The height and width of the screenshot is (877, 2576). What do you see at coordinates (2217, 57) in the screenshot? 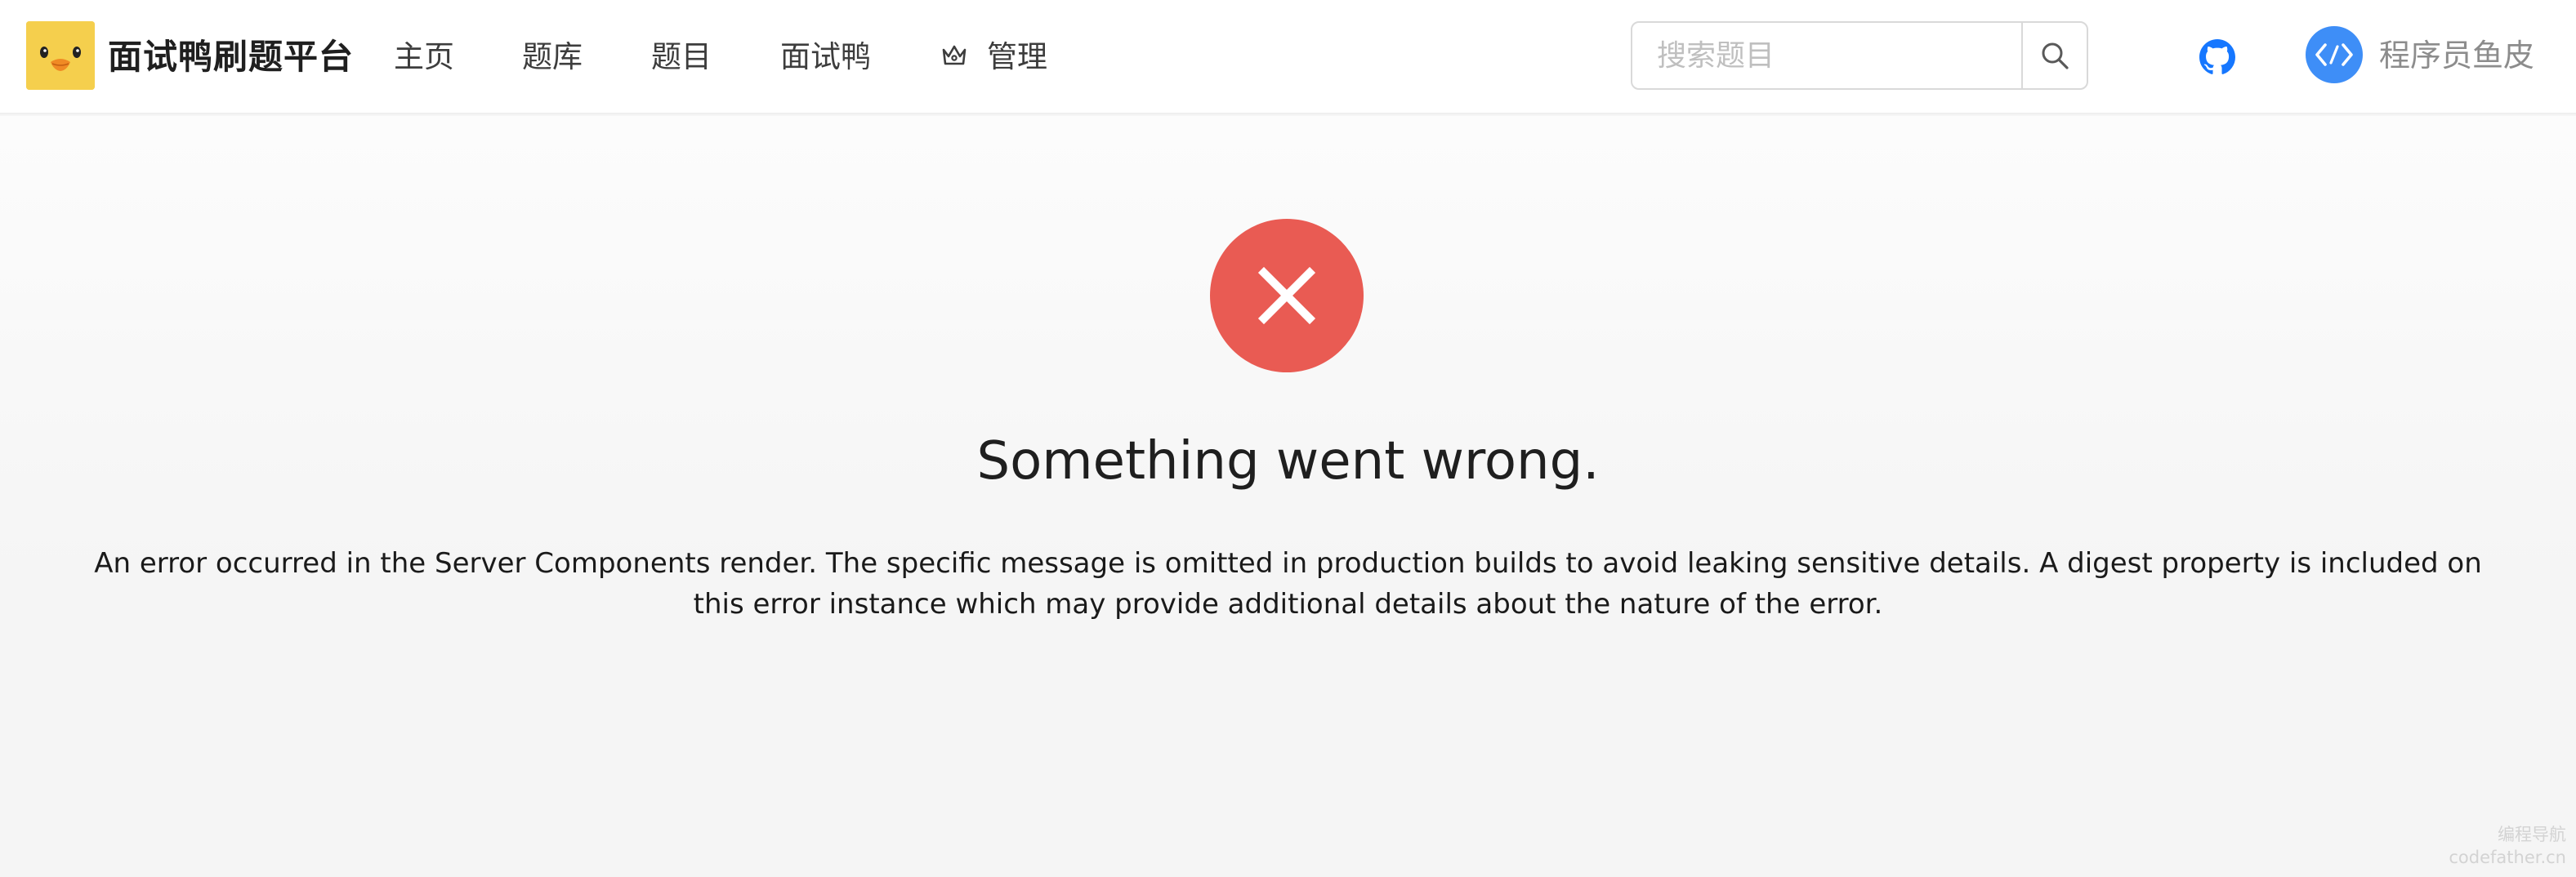
I see `github-icon` at bounding box center [2217, 57].